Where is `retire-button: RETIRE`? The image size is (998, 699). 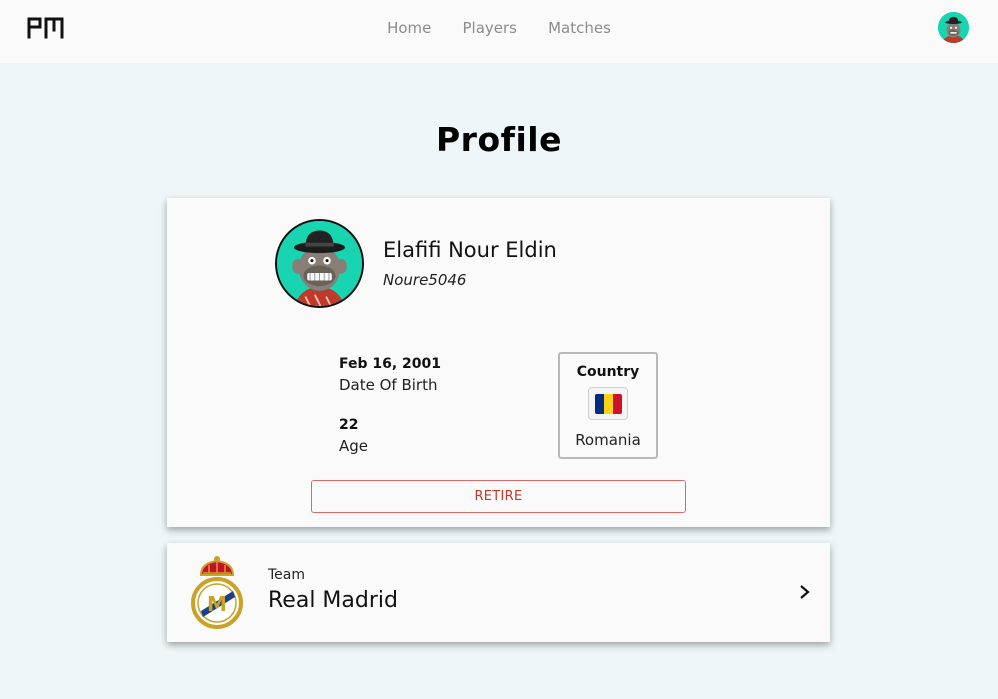 retire-button: RETIRE is located at coordinates (498, 496).